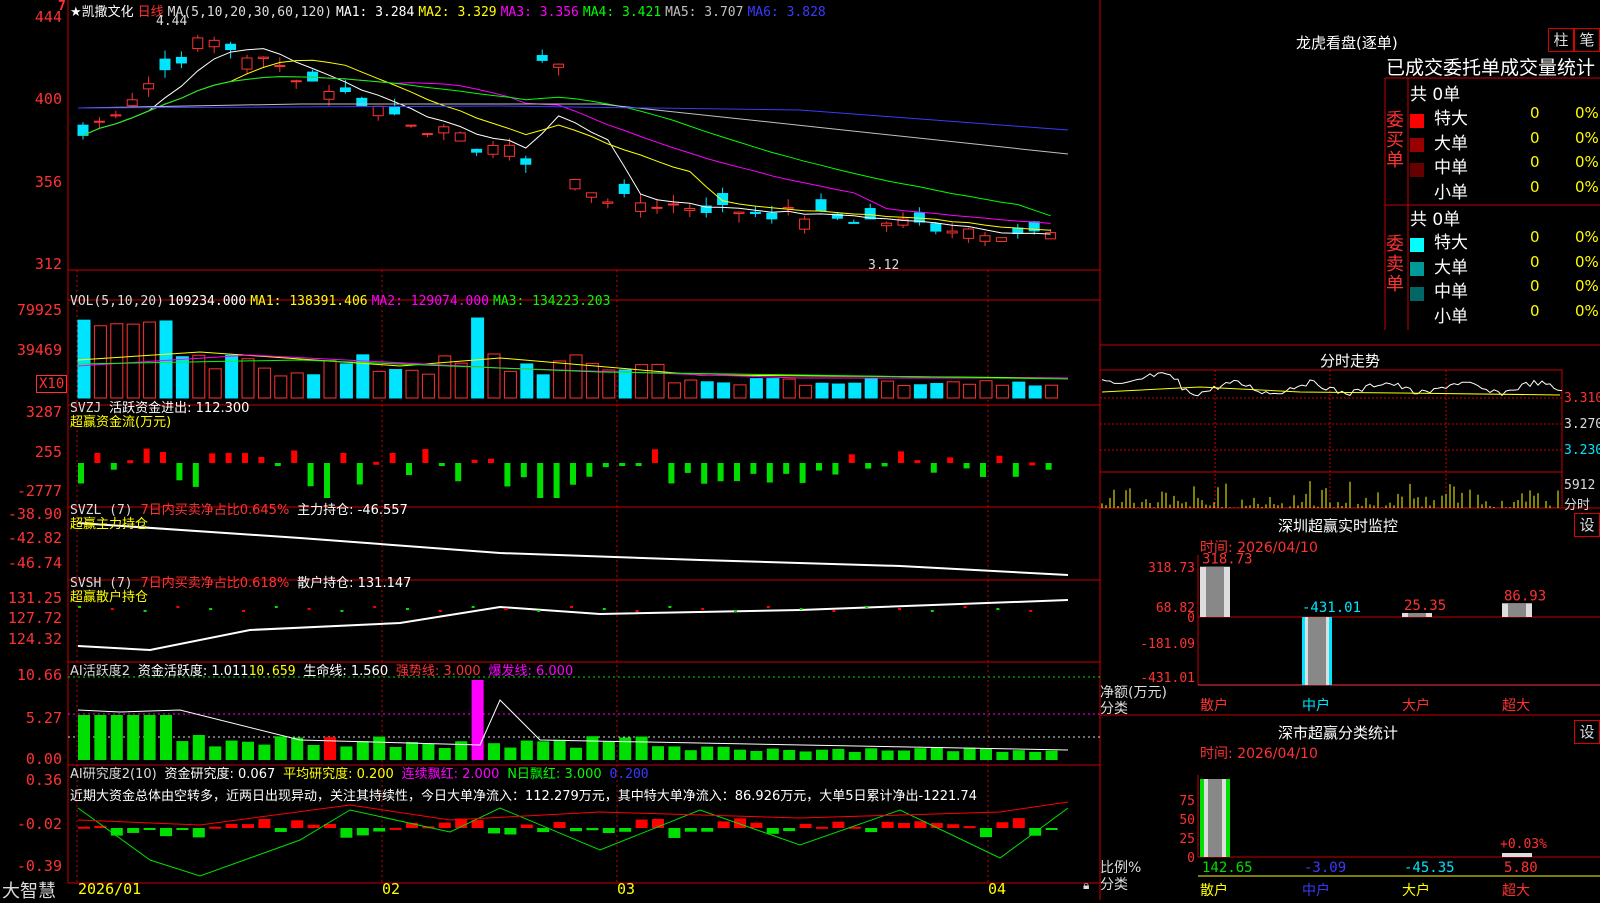  What do you see at coordinates (102, 12) in the screenshot?
I see `stock-name: ★凯撒文化` at bounding box center [102, 12].